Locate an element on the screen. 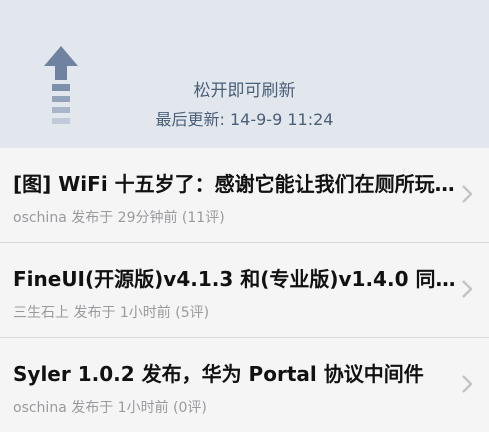 The width and height of the screenshot is (489, 432). item-title: [图] WiFi 十五岁了：感谢它能让我们在厕所玩手机 is located at coordinates (236, 184).